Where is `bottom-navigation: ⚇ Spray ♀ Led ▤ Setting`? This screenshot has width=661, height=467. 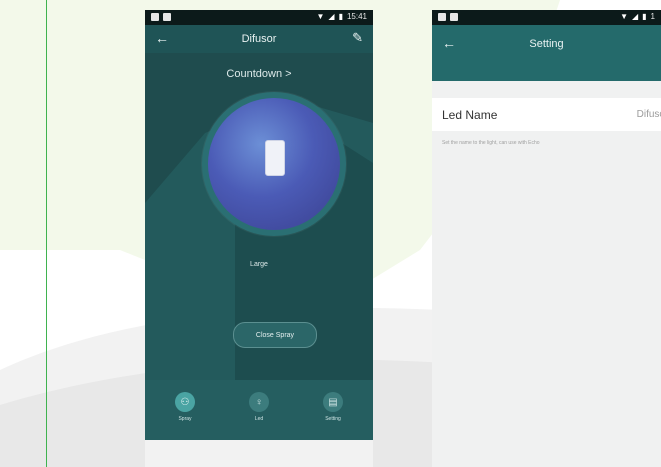
bottom-navigation: ⚇ Spray ♀ Led ▤ Setting is located at coordinates (259, 410).